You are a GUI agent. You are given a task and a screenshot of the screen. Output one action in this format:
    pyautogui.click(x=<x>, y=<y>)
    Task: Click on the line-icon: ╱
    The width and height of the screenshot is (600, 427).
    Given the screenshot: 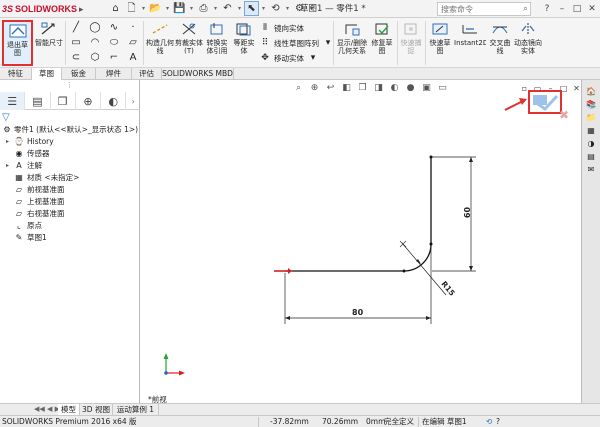 What is the action you would take?
    pyautogui.click(x=76, y=28)
    